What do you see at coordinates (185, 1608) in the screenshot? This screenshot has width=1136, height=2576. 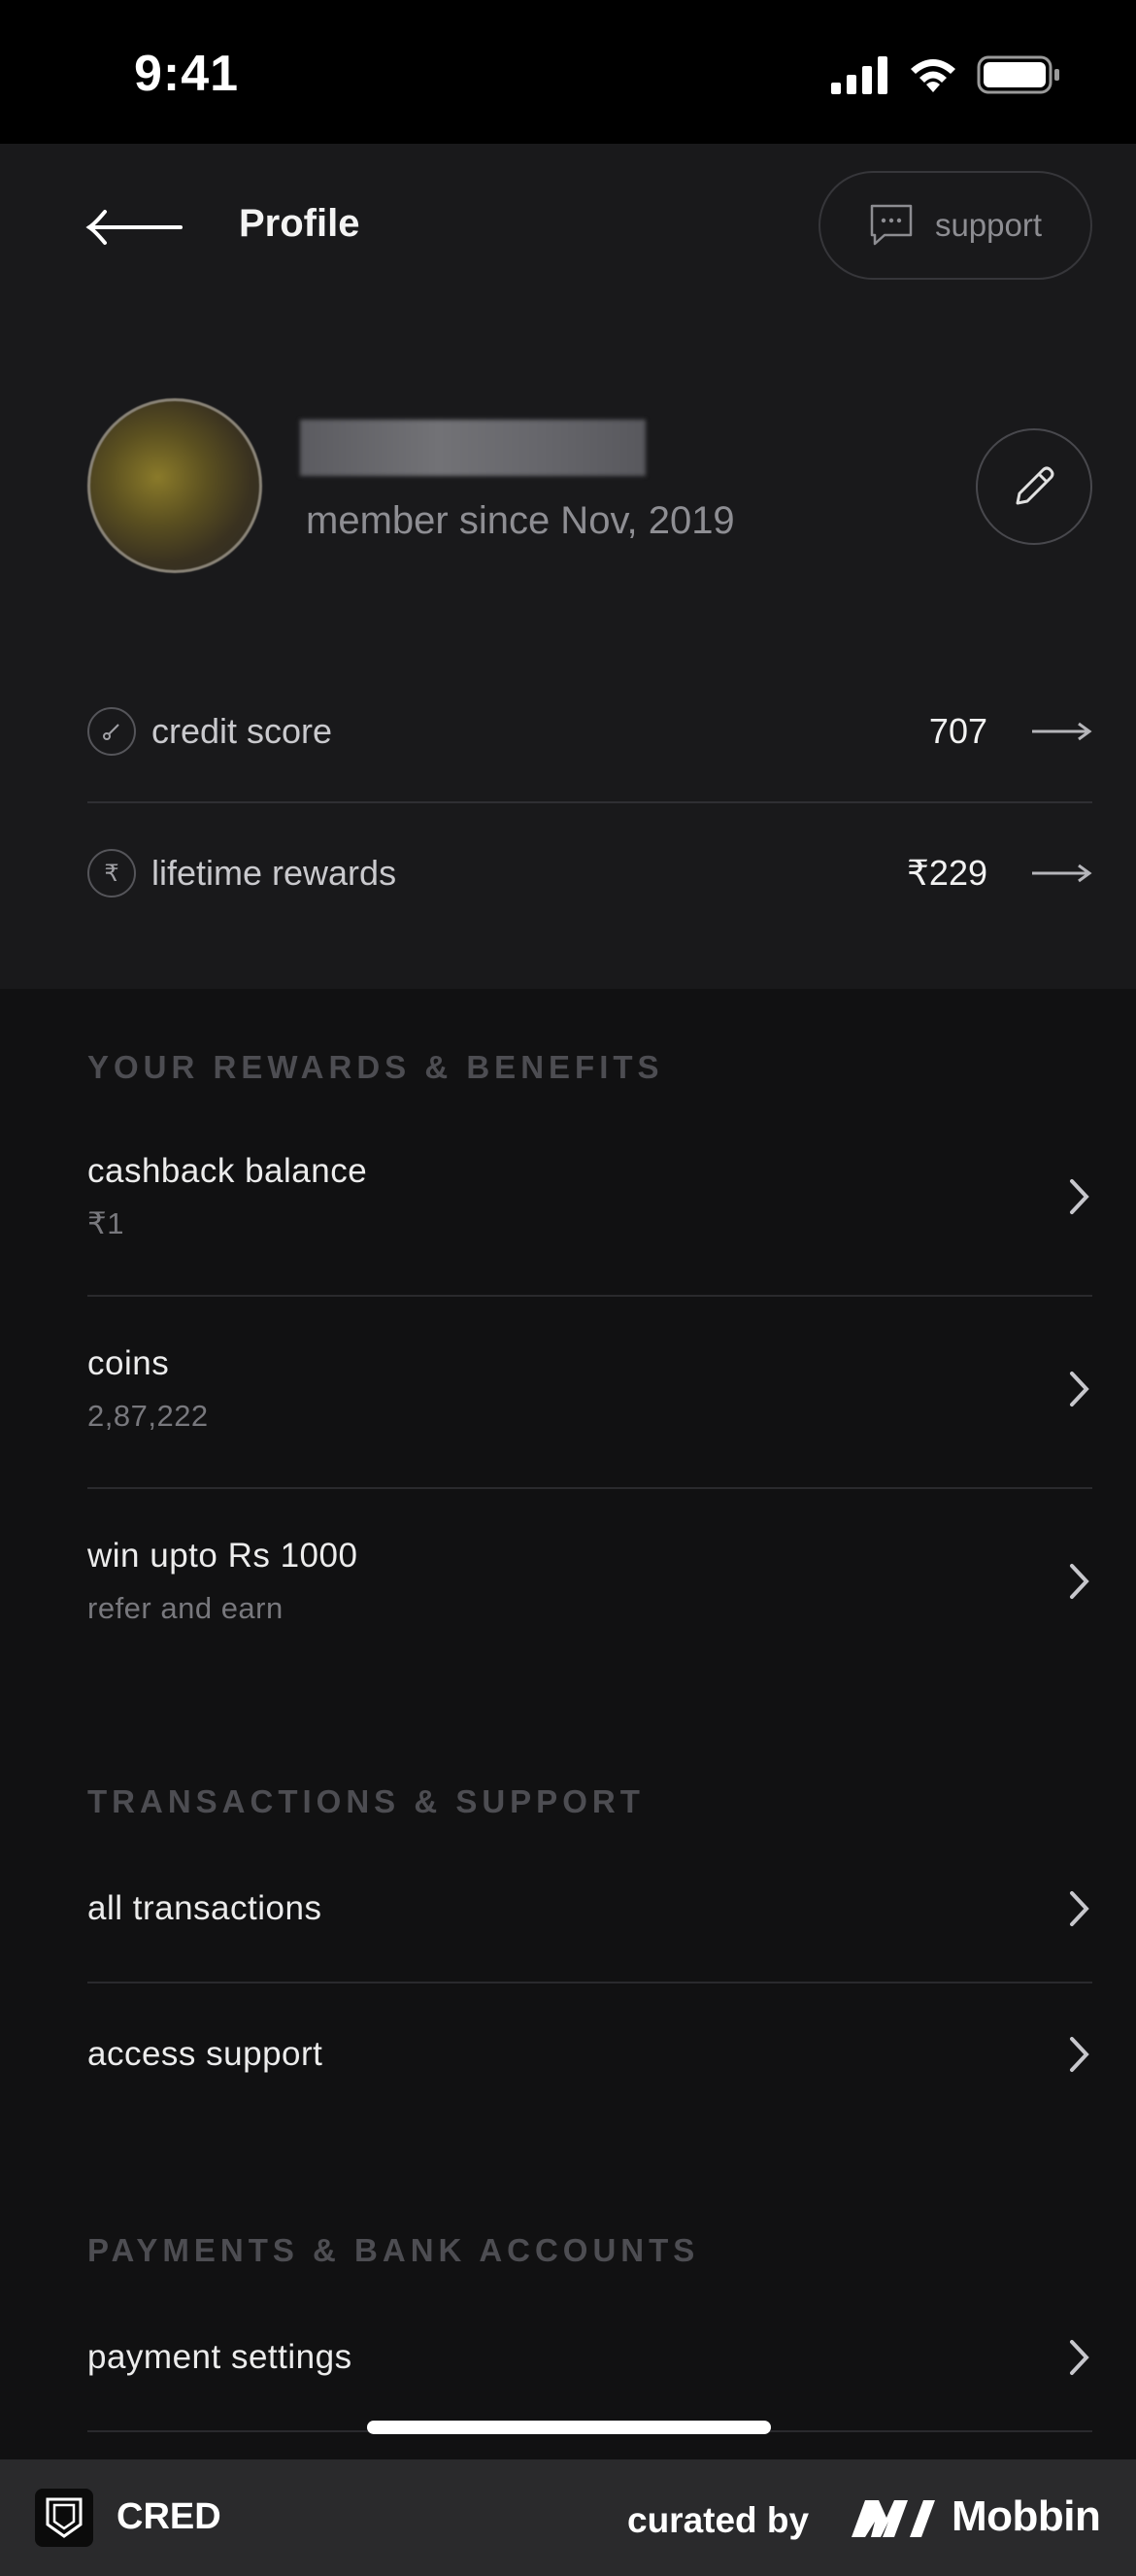 I see `list-item-subtitle: refer and earn` at bounding box center [185, 1608].